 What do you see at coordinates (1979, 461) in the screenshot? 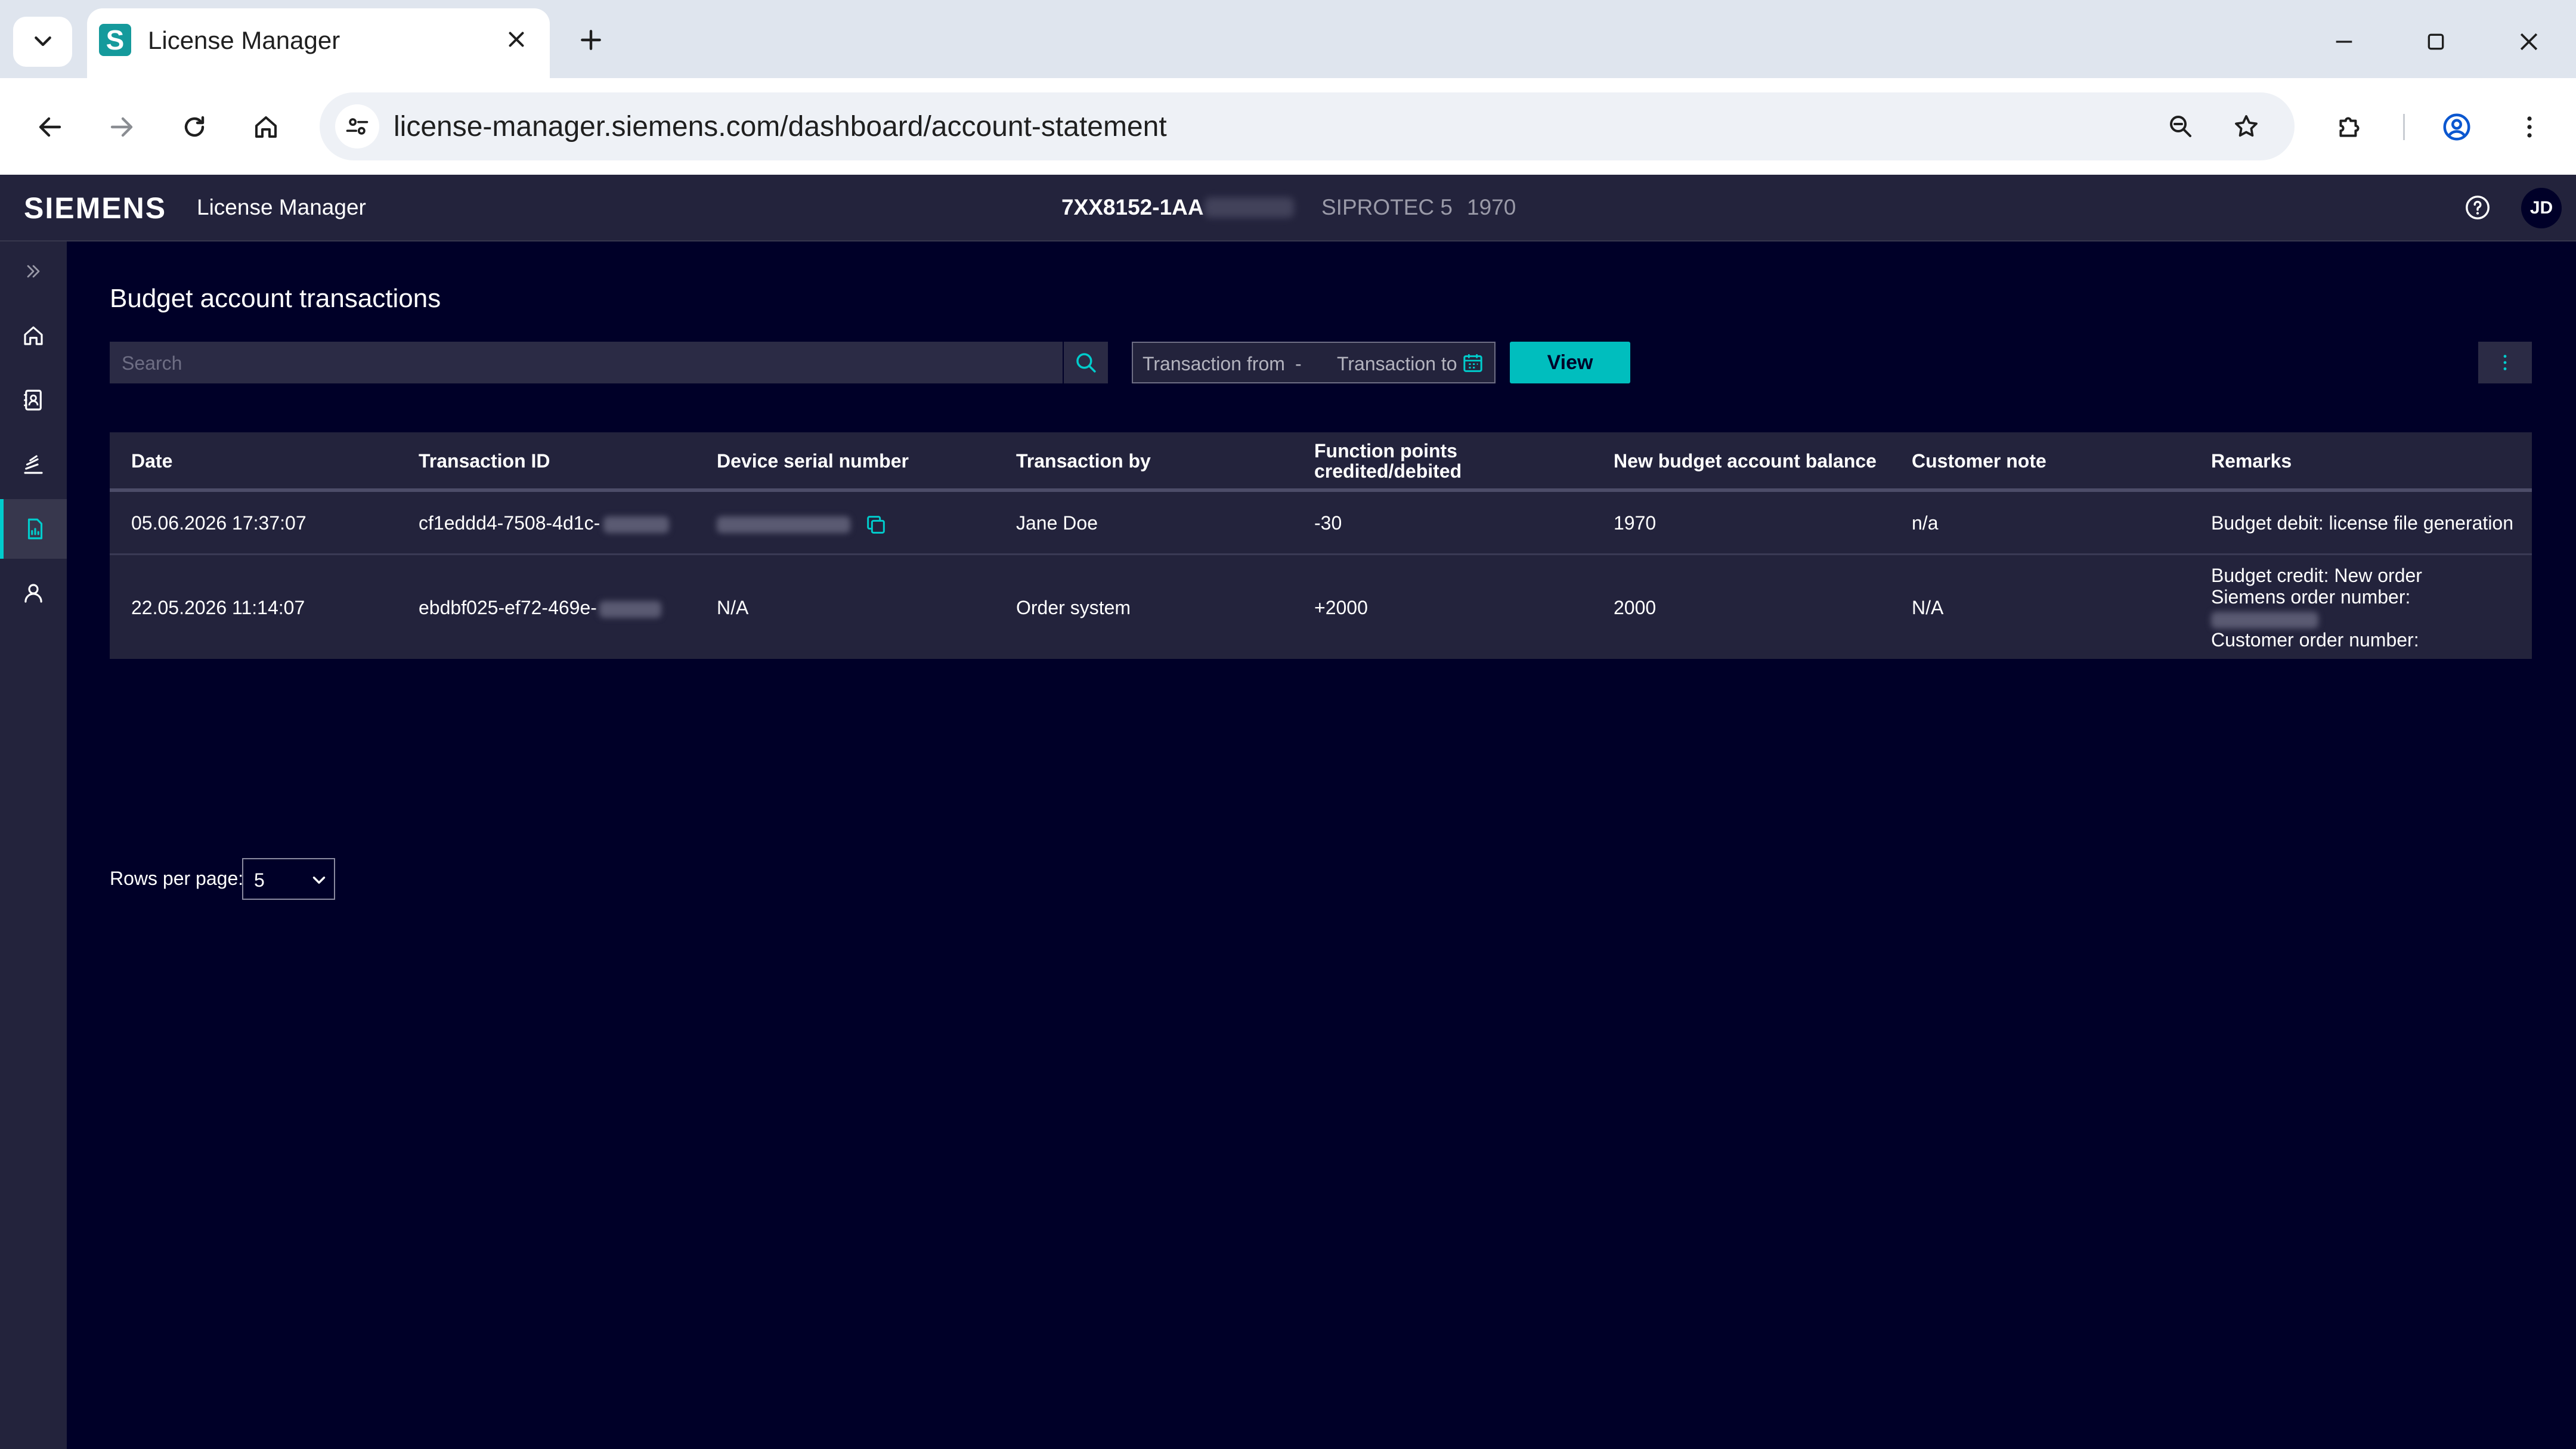
I see `column-header-customer-note: Customer note` at bounding box center [1979, 461].